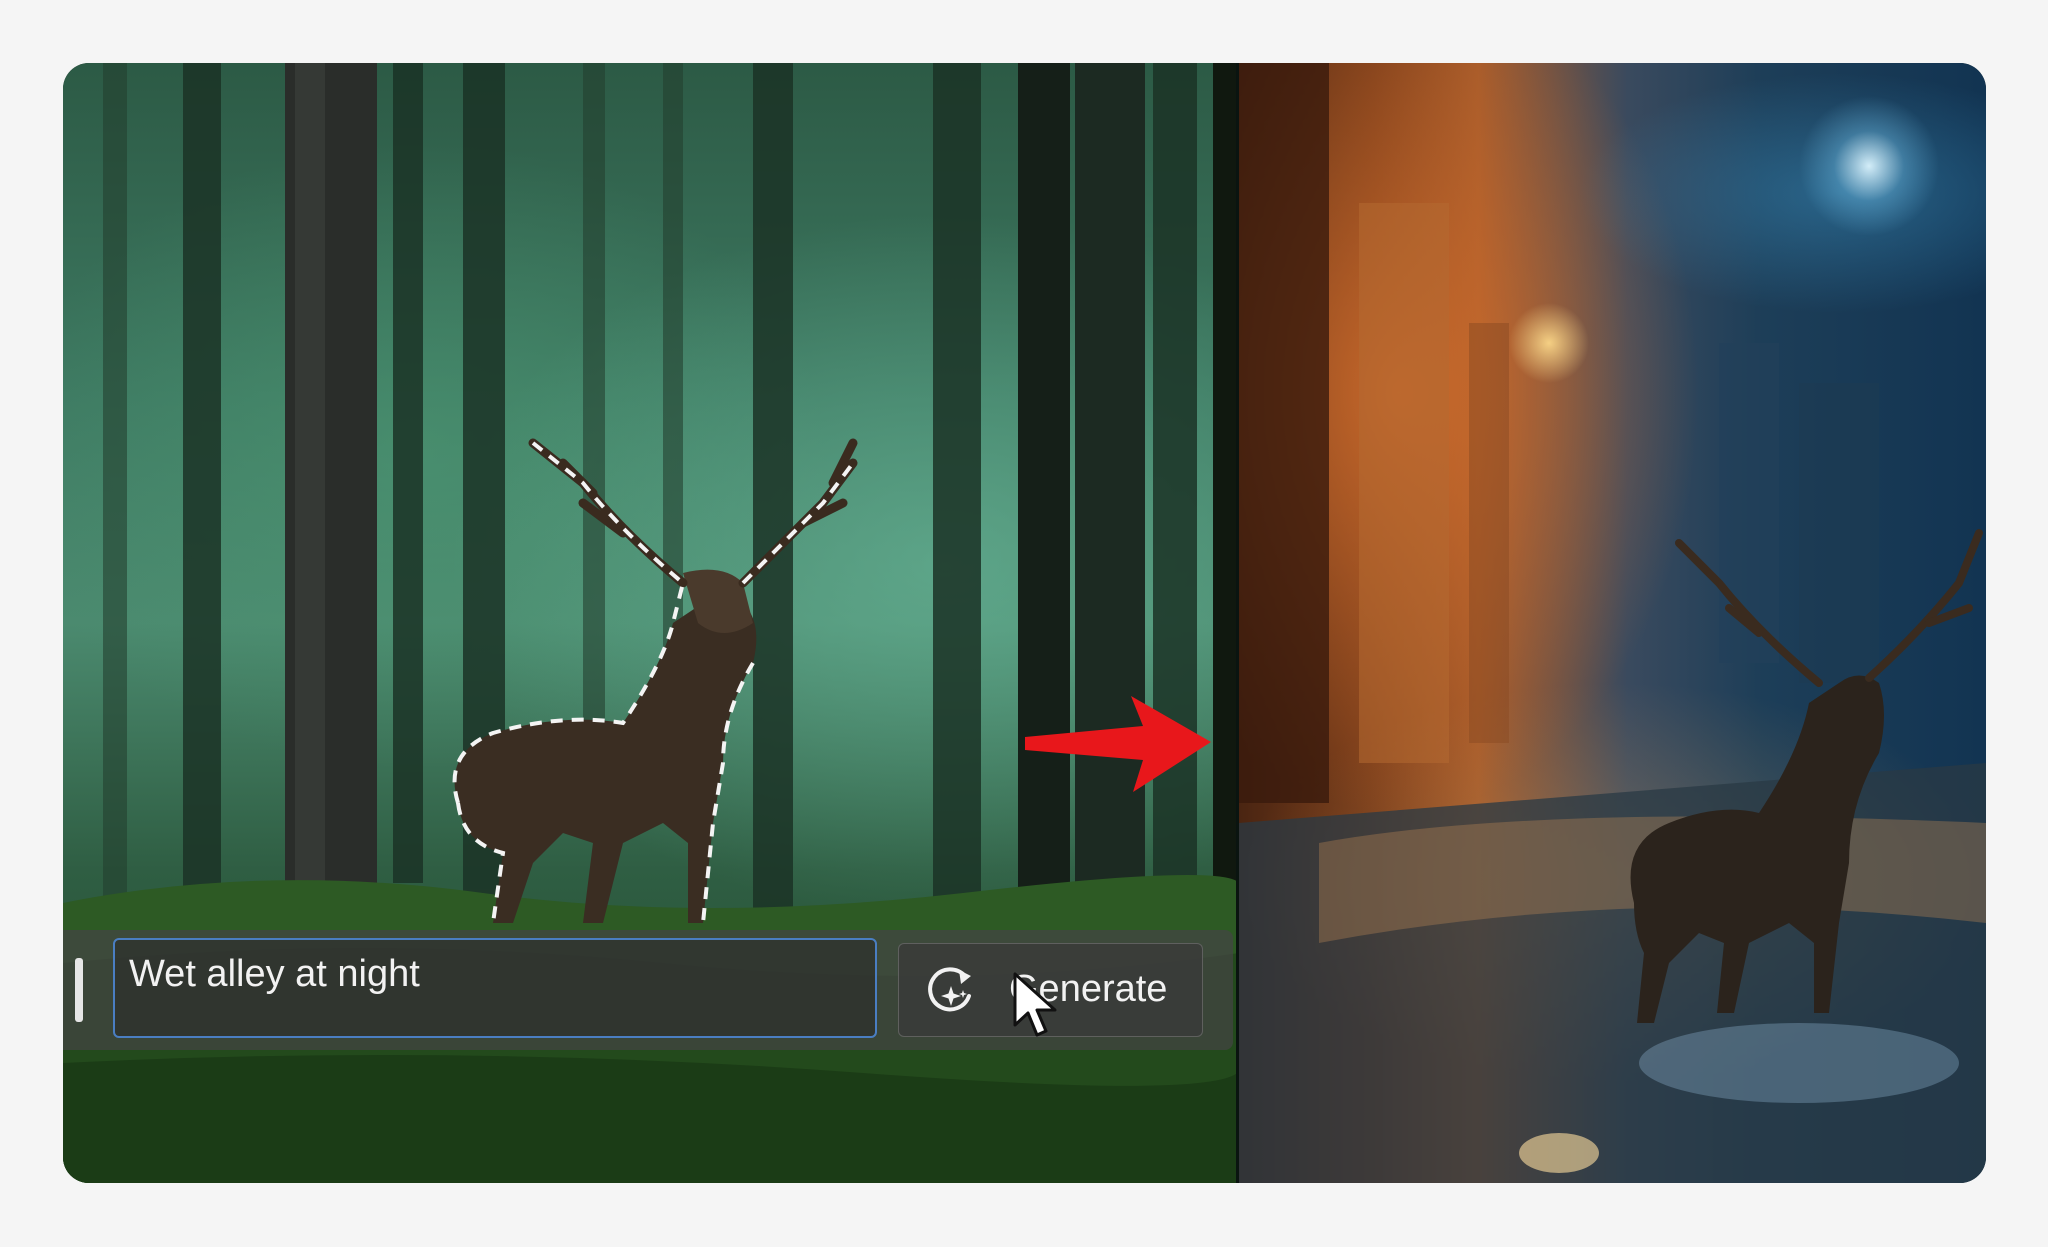 This screenshot has height=1247, width=2048. I want to click on arrow-right-icon, so click(1118, 744).